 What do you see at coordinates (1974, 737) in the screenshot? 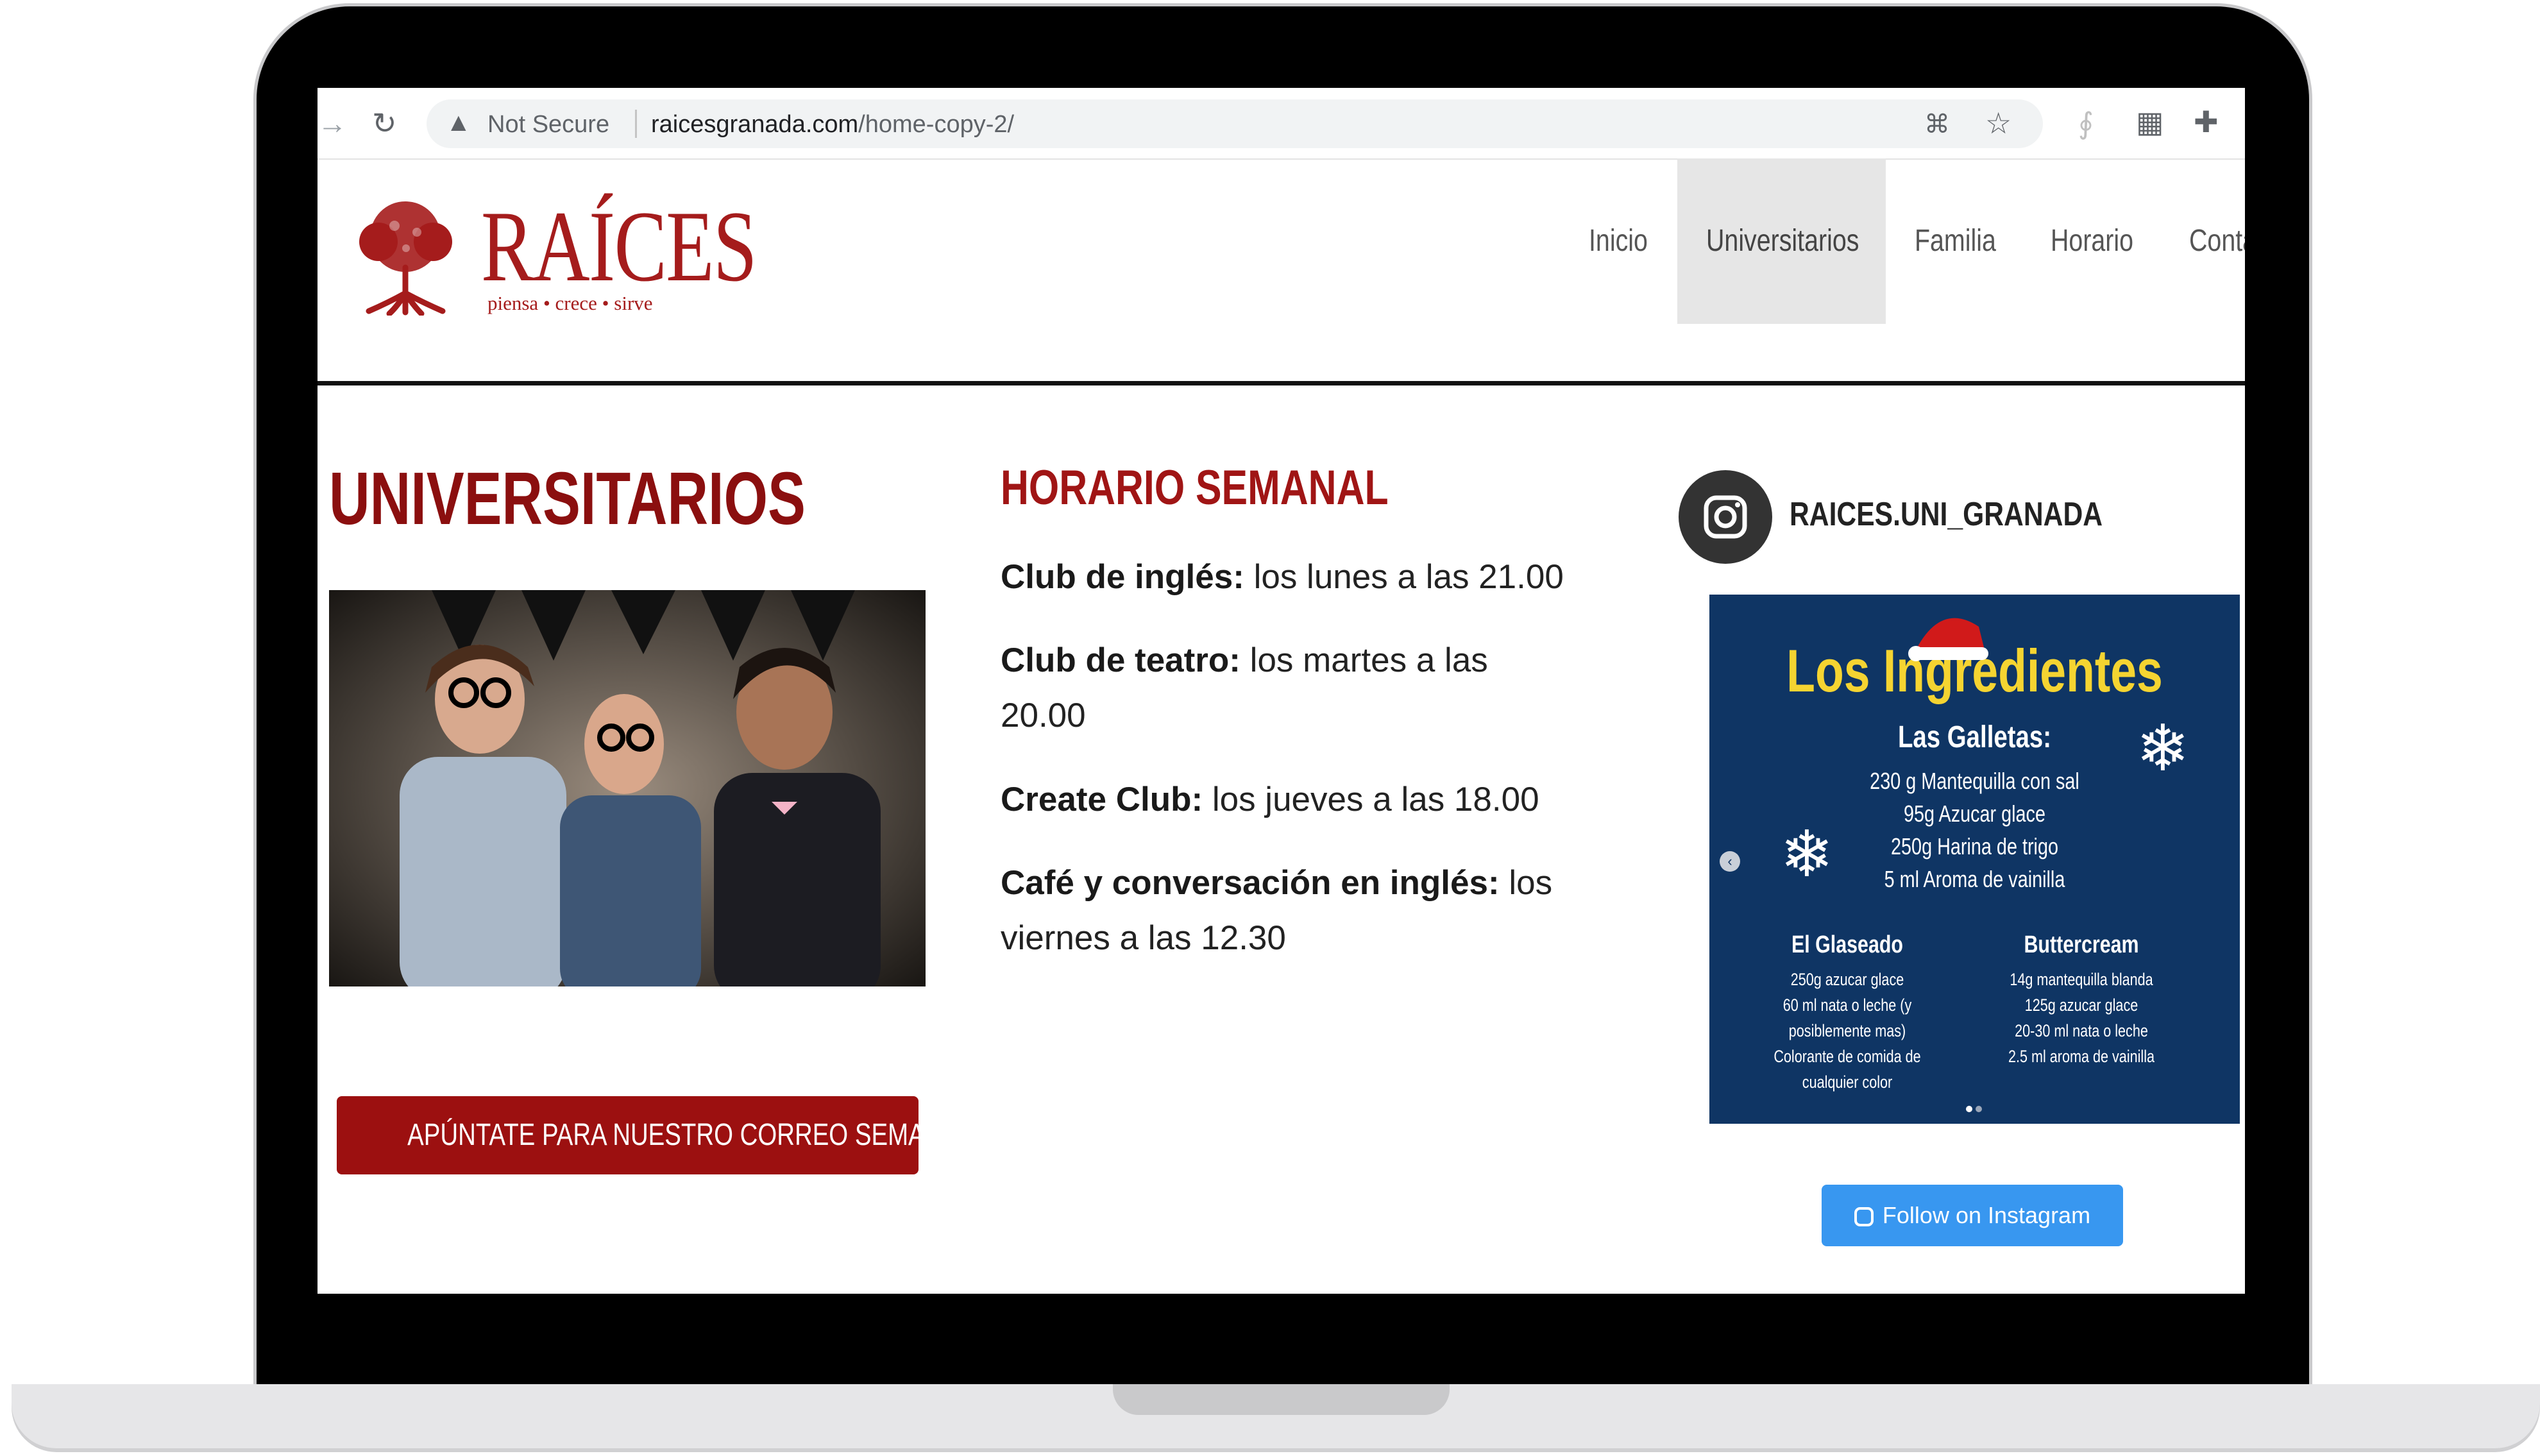
I see `galletas-title: Las Galletas:` at bounding box center [1974, 737].